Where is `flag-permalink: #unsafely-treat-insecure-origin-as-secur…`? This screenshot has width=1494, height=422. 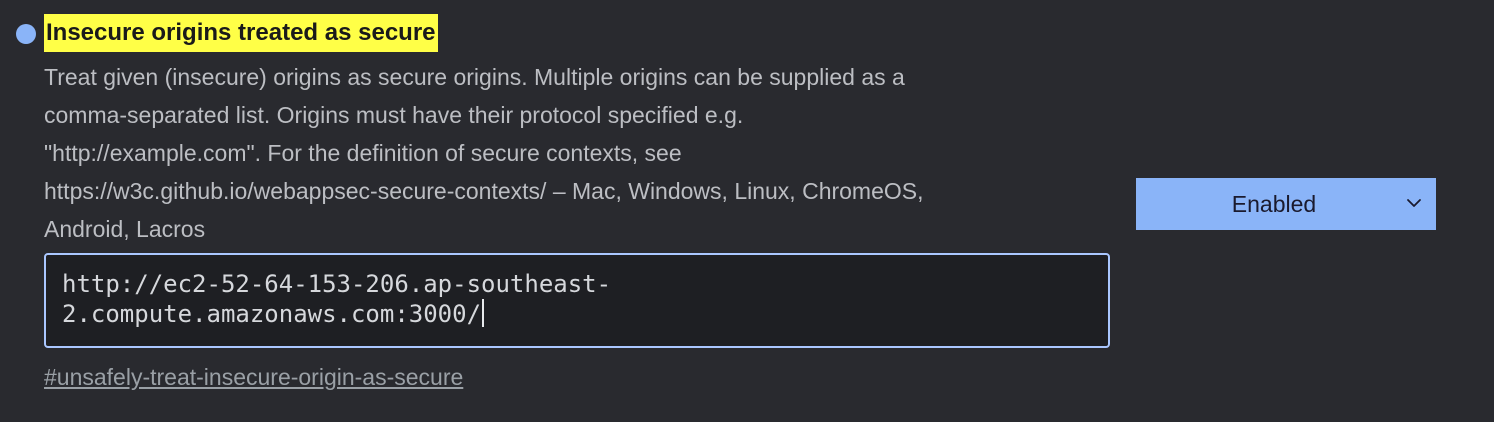
flag-permalink: #unsafely-treat-insecure-origin-as-secur… is located at coordinates (253, 377).